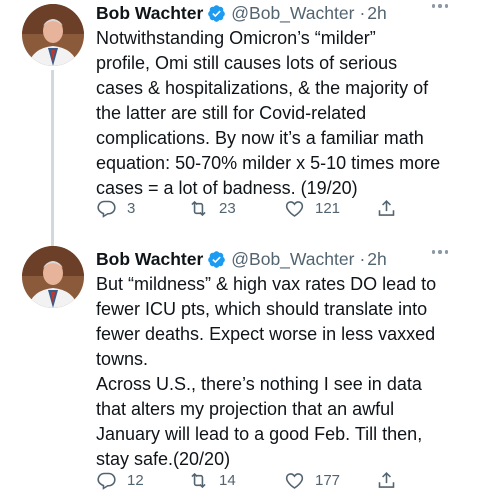 The image size is (478, 500). I want to click on like-button: 177, so click(312, 480).